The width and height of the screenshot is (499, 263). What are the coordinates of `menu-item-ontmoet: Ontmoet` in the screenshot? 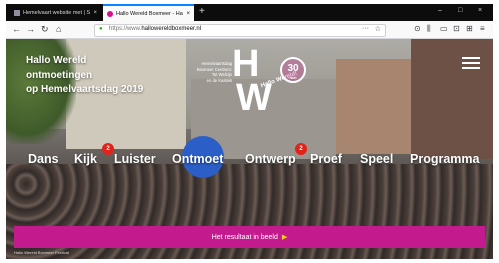 It's located at (197, 159).